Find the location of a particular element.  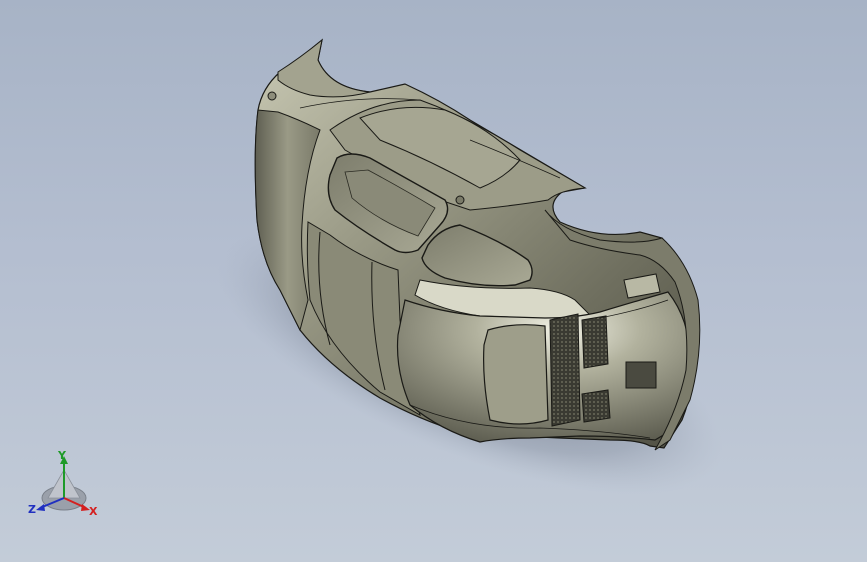

z-arrow-icon is located at coordinates (40, 507).